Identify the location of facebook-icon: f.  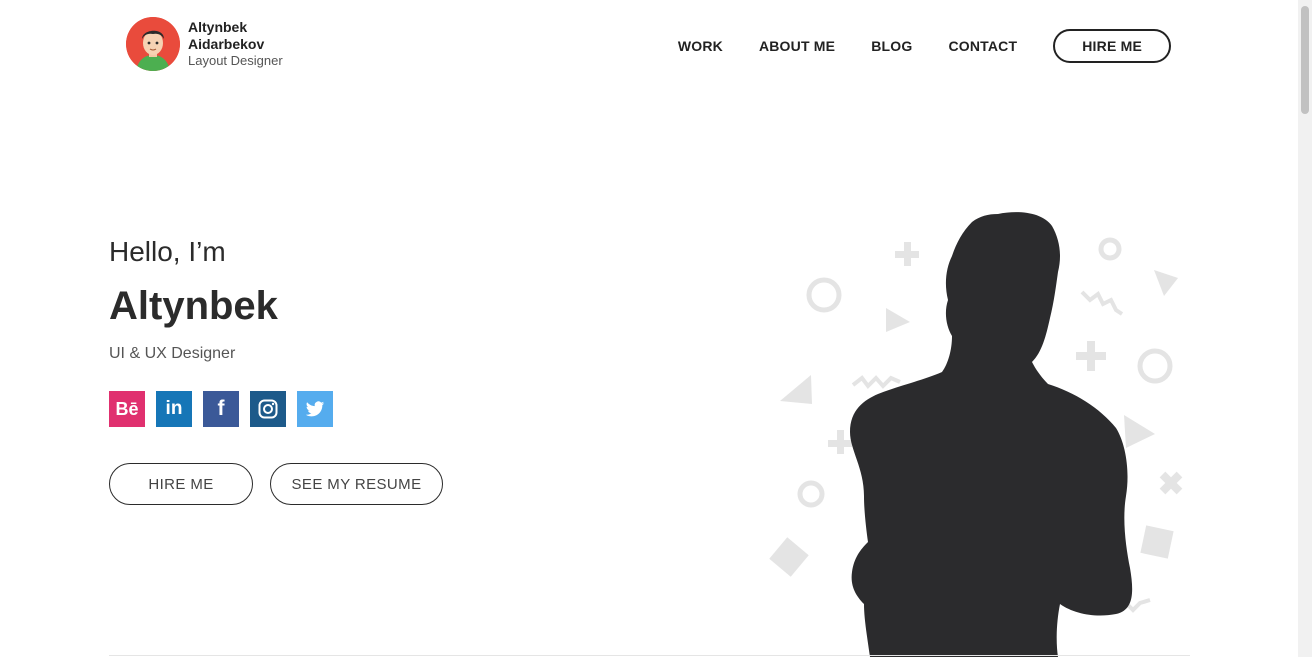
(221, 409).